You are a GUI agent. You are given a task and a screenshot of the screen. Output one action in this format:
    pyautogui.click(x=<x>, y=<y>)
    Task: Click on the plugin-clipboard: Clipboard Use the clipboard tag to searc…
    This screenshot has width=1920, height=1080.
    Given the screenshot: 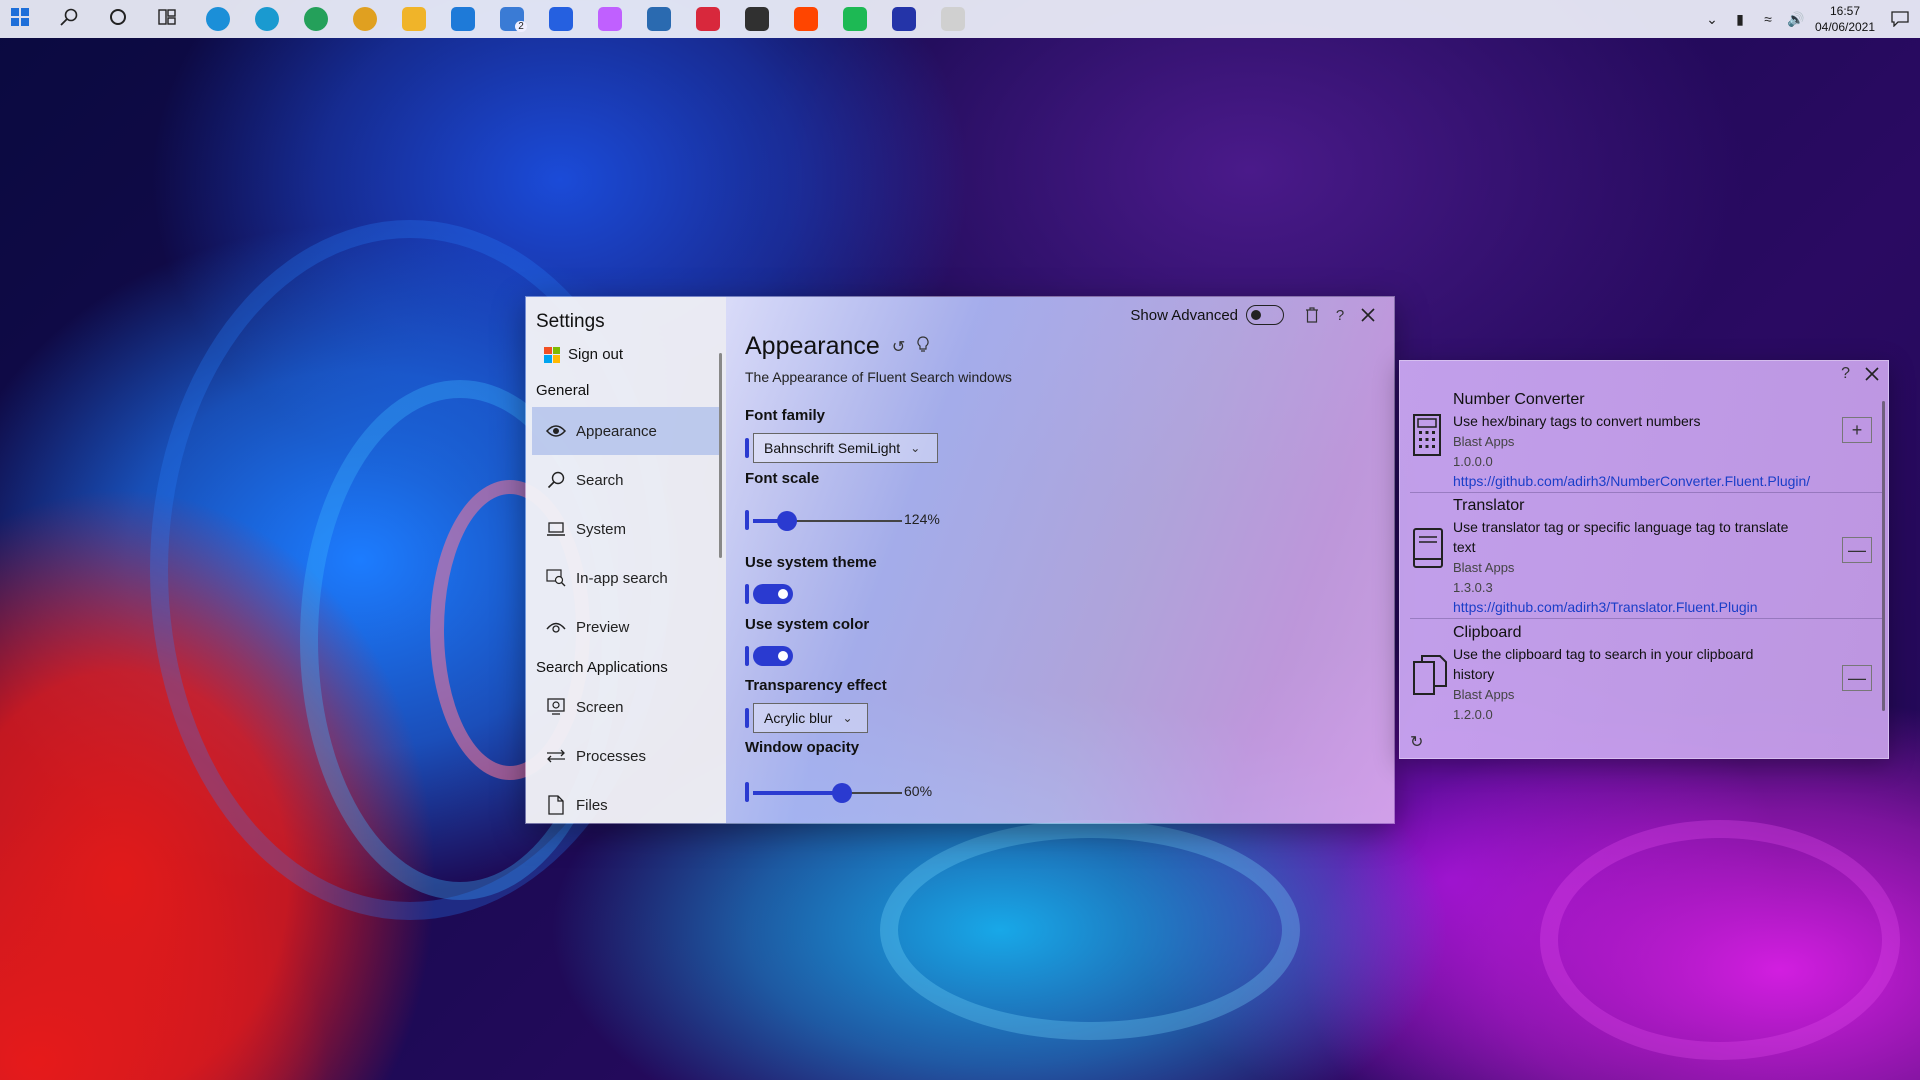 What is the action you would take?
    pyautogui.click(x=1641, y=674)
    